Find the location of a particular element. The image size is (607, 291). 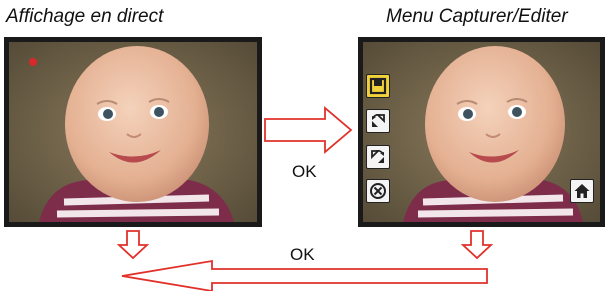

rotate-left-button is located at coordinates (378, 121).